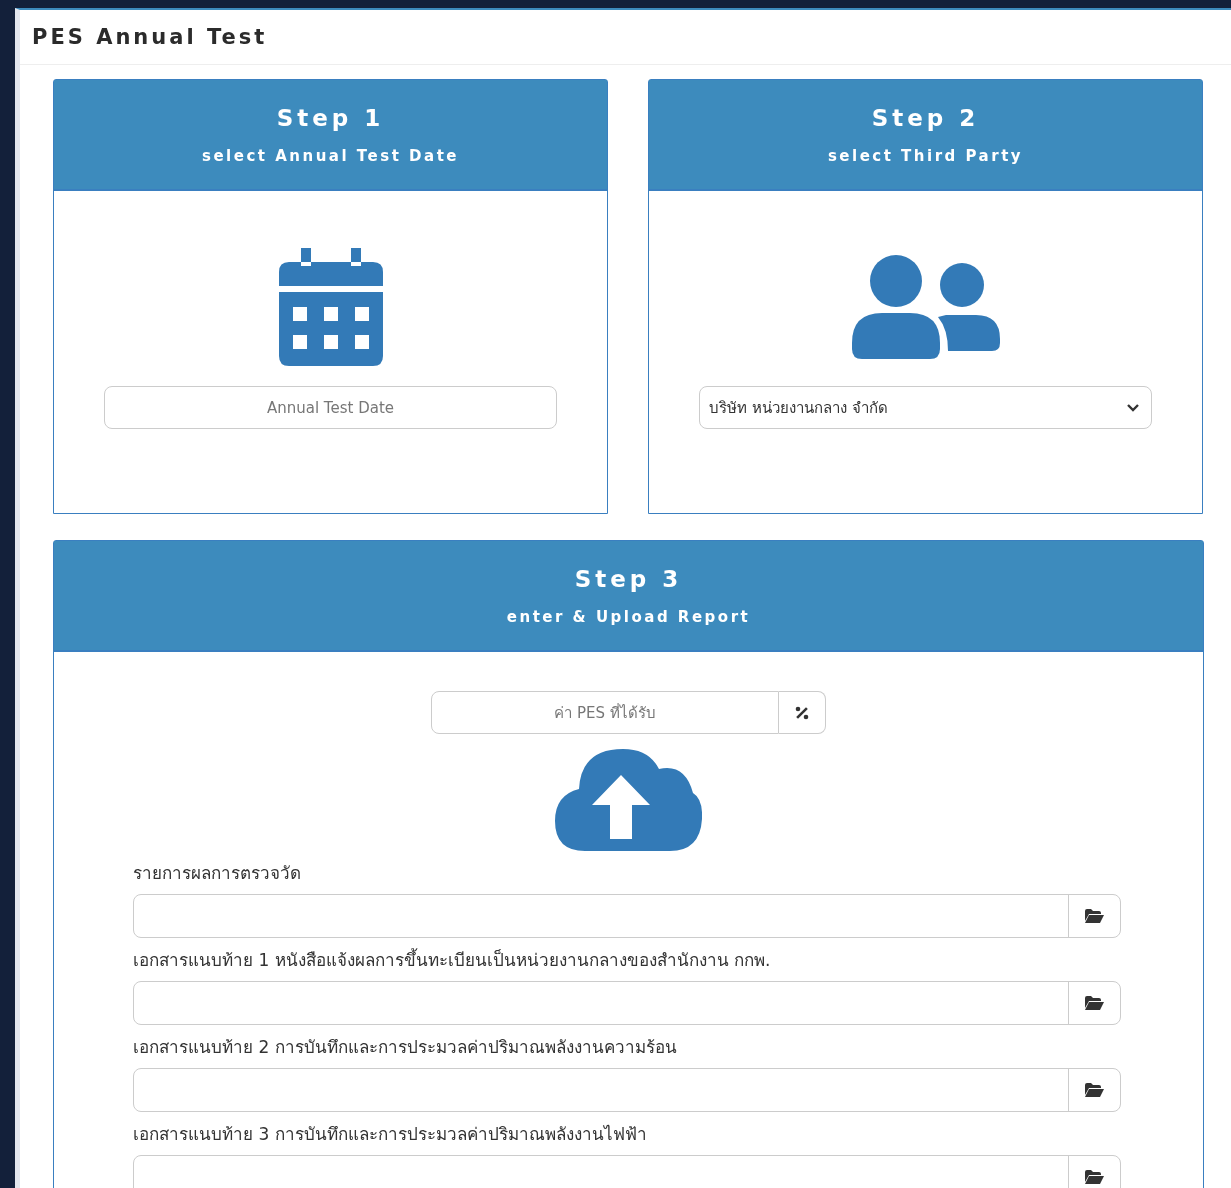 This screenshot has width=1231, height=1188. Describe the element at coordinates (628, 616) in the screenshot. I see `step-subtitle: enter & Upload Report` at that location.